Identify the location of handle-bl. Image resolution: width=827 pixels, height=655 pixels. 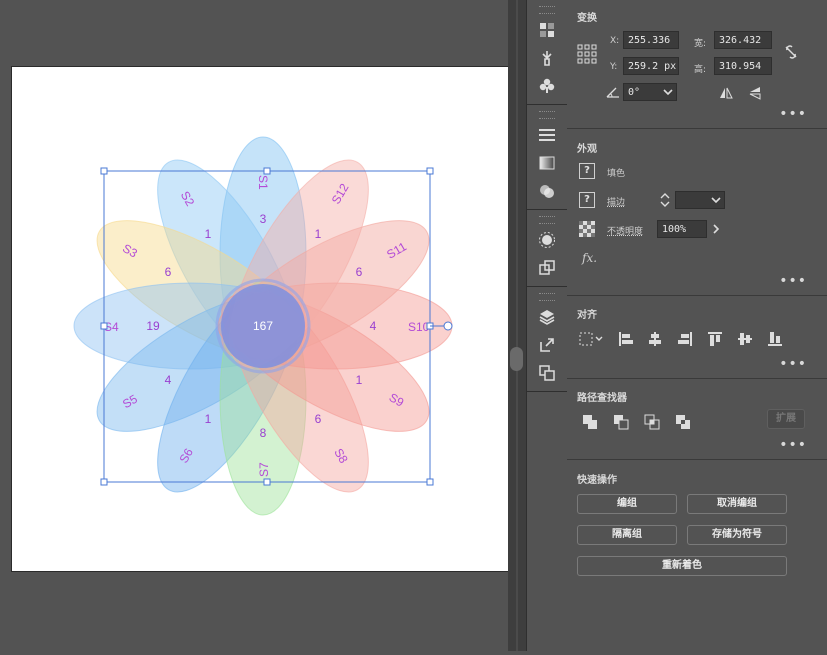
(104, 482).